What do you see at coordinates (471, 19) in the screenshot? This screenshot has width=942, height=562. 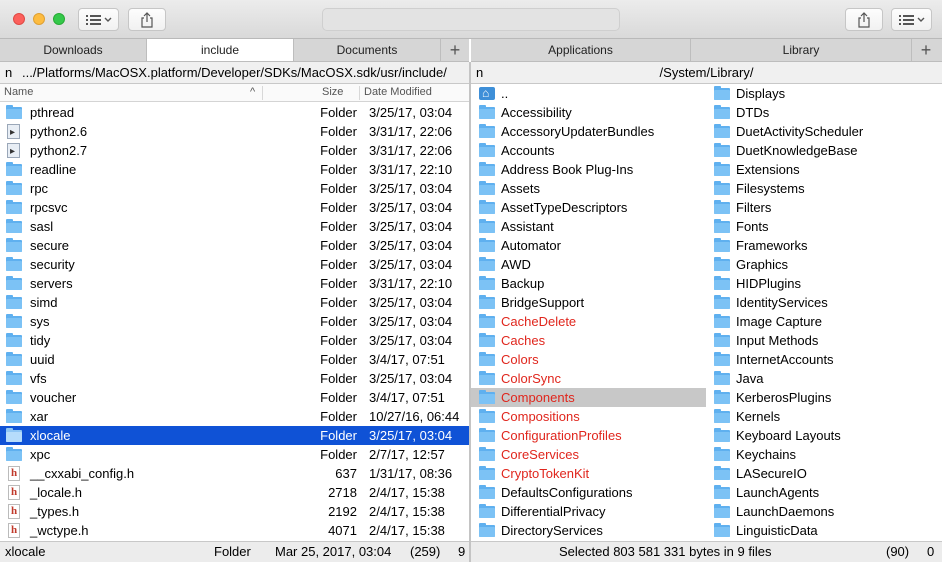 I see `toolbar-center-field` at bounding box center [471, 19].